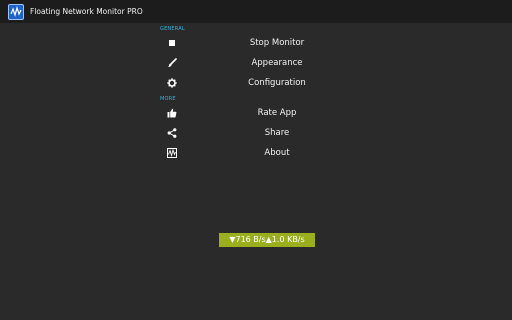  I want to click on about-app-icon, so click(172, 153).